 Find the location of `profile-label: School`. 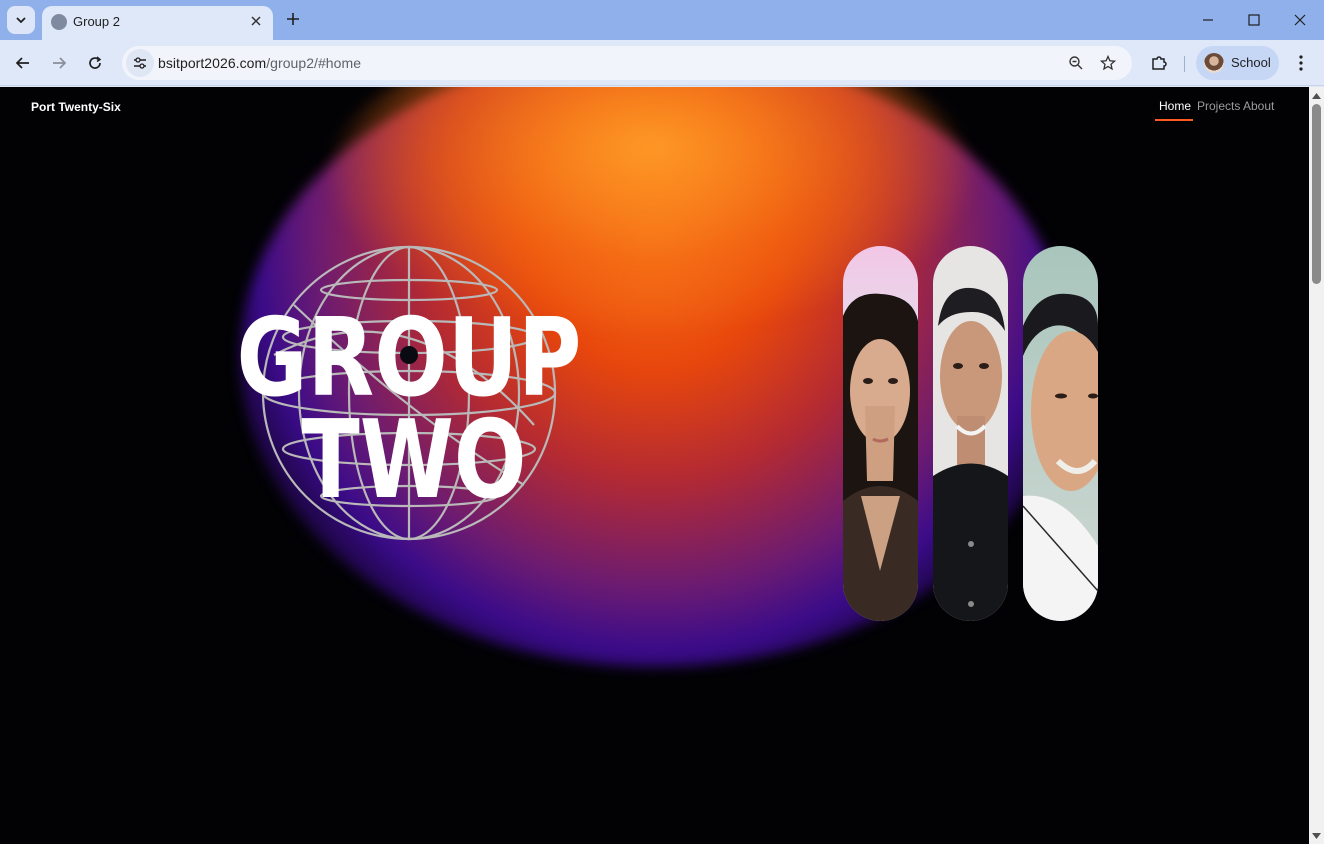

profile-label: School is located at coordinates (1251, 62).